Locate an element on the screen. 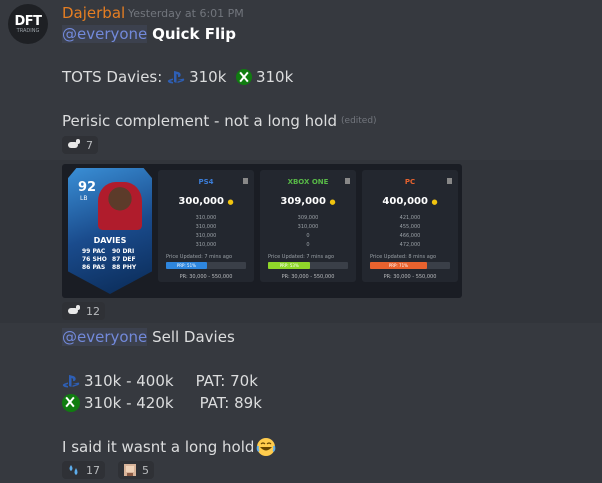 This screenshot has width=602, height=483. footer-text: I said it wasnt a long hold is located at coordinates (158, 447).